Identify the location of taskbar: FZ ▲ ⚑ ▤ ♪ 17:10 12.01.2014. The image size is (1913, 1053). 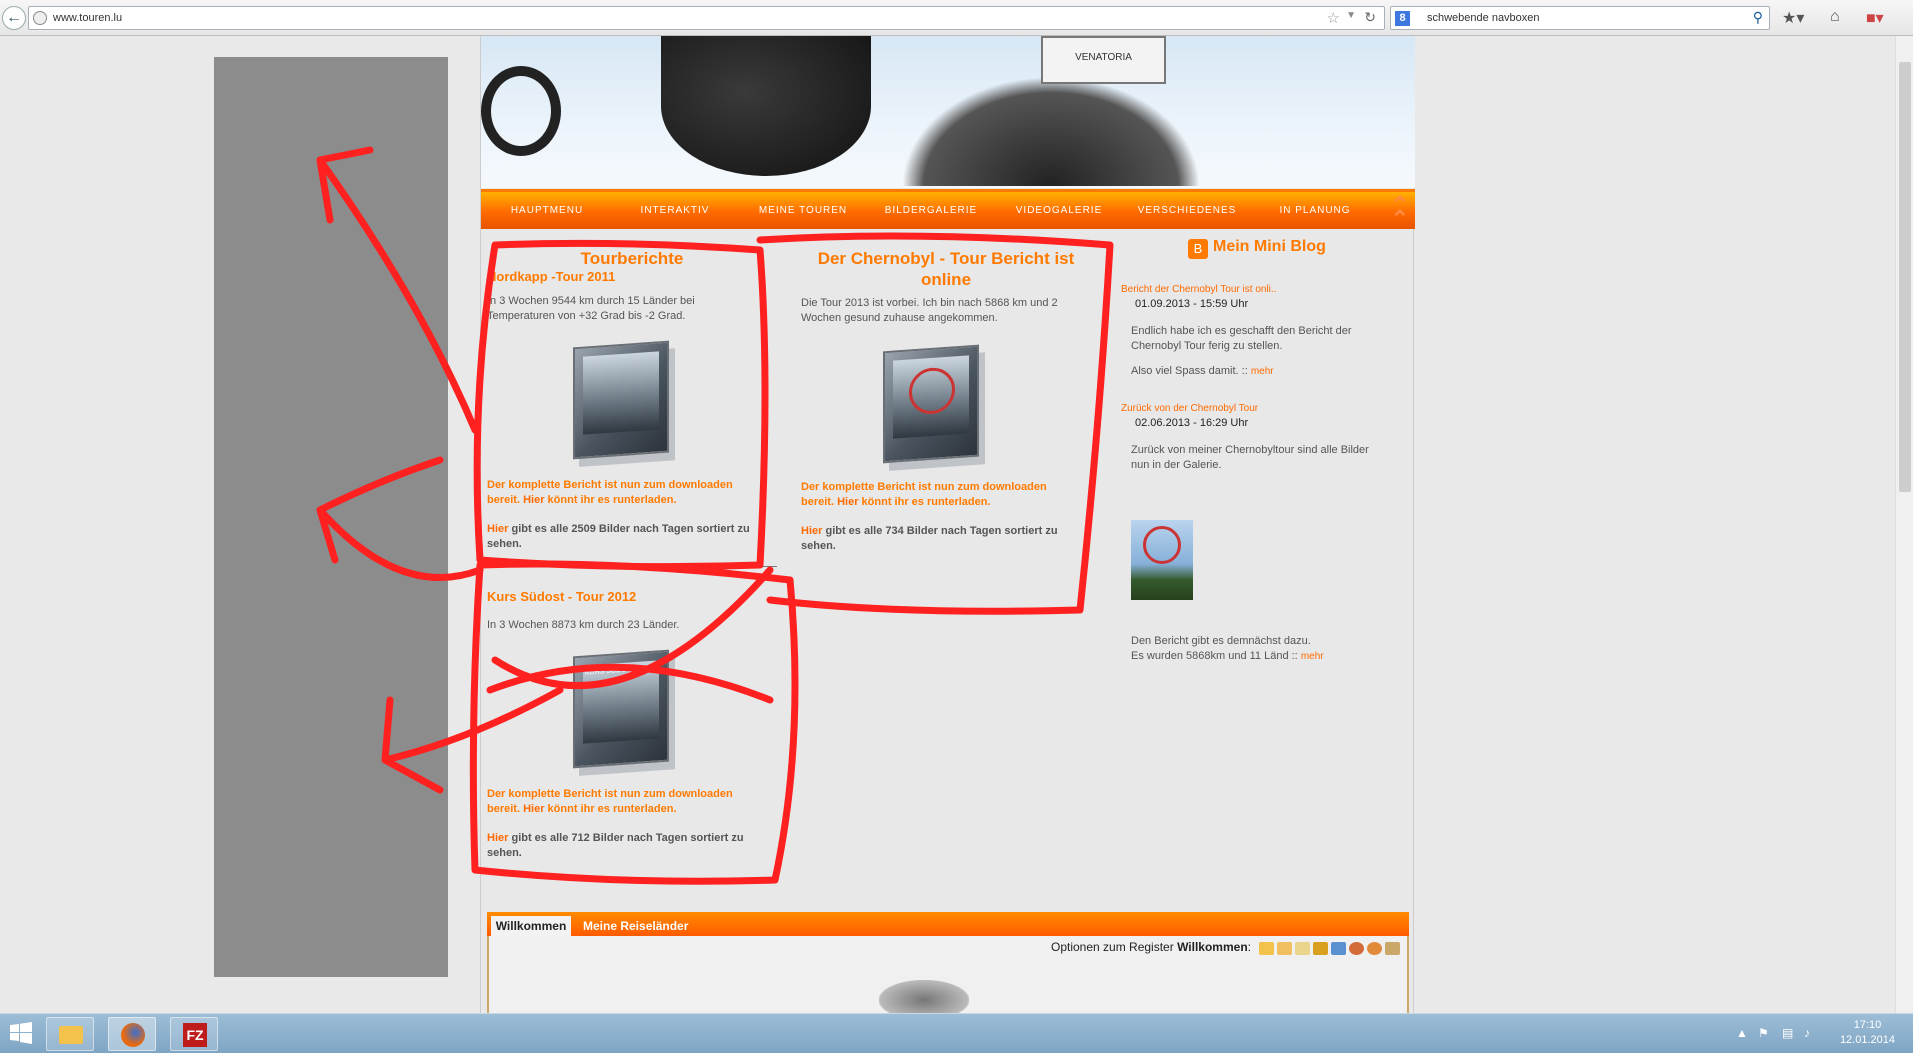
(956, 1033).